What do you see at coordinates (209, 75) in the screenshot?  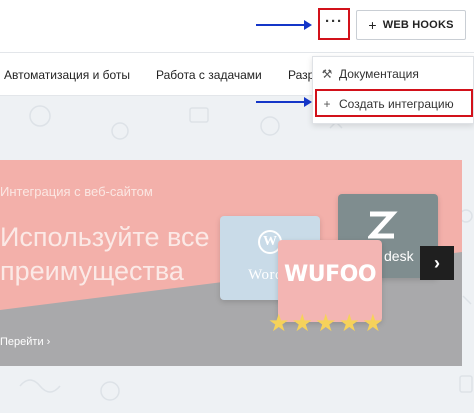 I see `nav-item-tasks: Работа с задачами` at bounding box center [209, 75].